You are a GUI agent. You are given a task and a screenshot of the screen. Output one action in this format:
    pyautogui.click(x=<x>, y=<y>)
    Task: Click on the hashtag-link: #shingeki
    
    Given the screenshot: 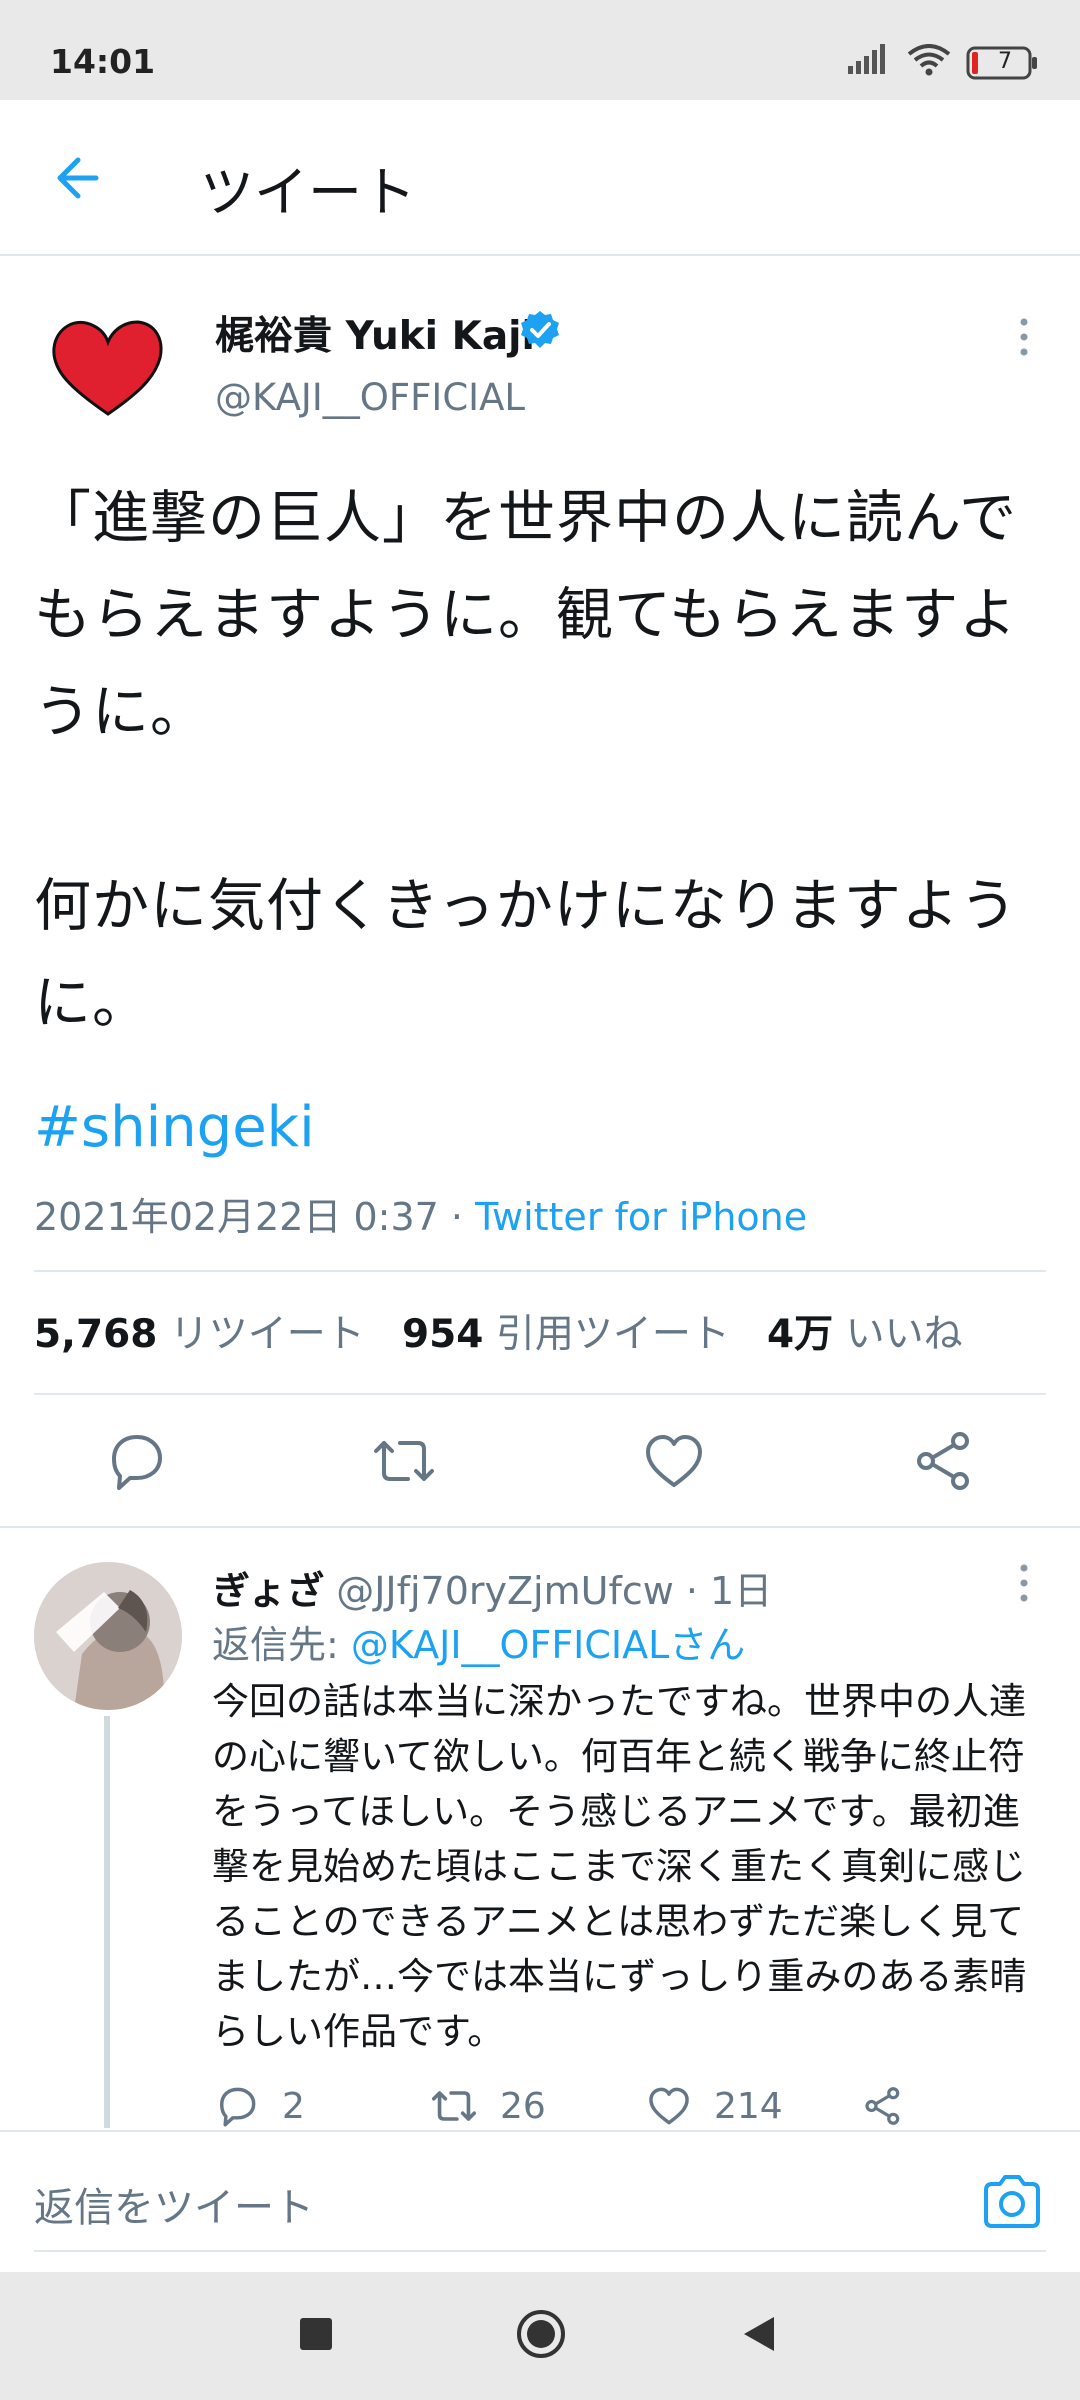 What is the action you would take?
    pyautogui.click(x=174, y=1127)
    